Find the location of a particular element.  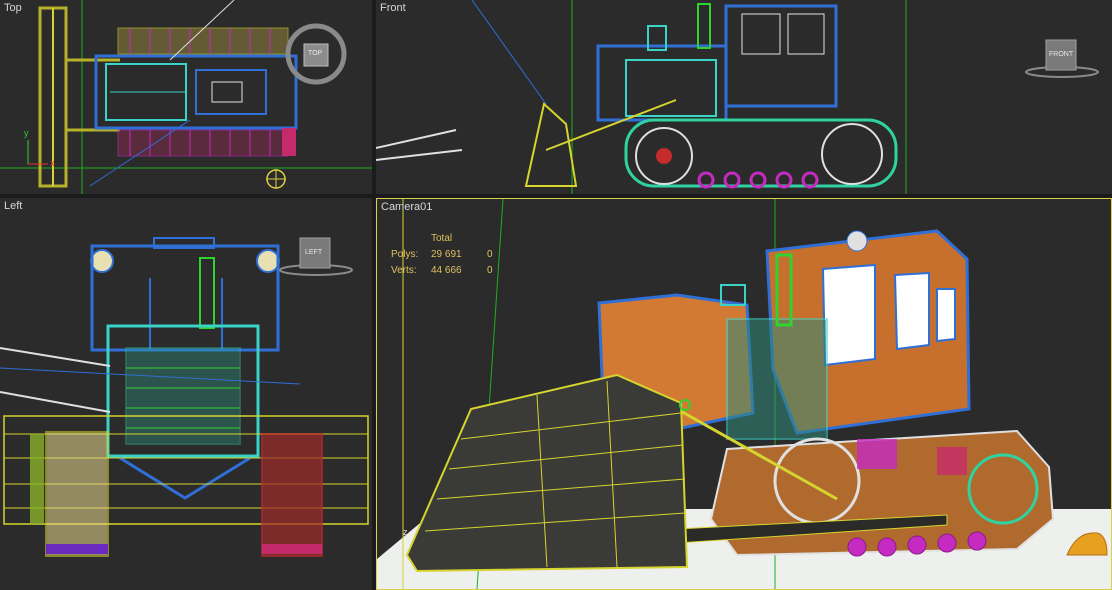

polys-label: Polys: is located at coordinates (405, 254).